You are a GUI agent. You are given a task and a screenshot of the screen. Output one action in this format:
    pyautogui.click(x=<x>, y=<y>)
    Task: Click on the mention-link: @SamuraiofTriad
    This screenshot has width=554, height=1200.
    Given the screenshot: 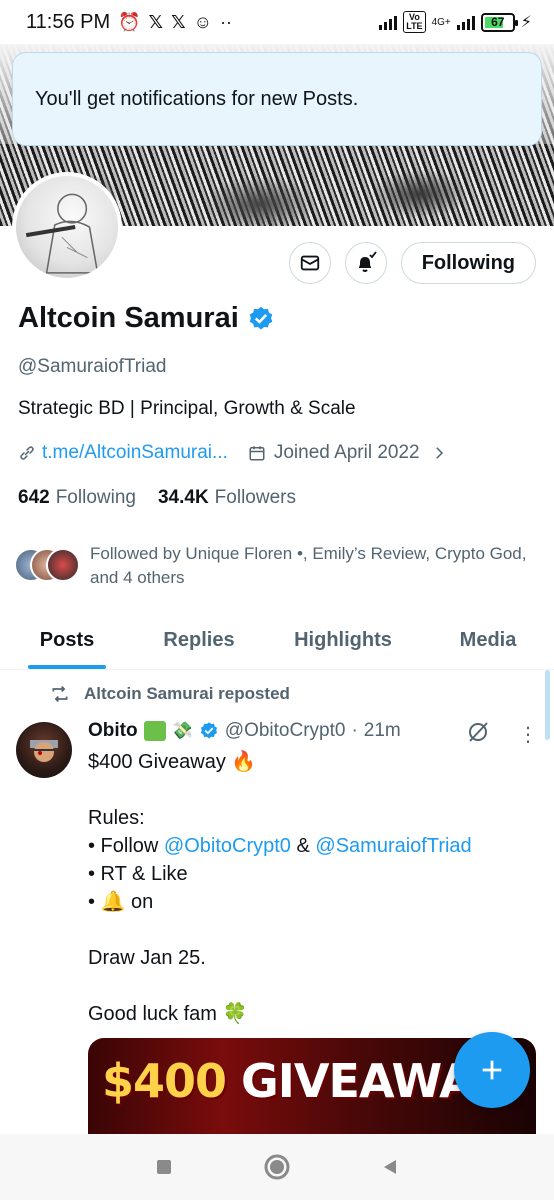 What is the action you would take?
    pyautogui.click(x=393, y=846)
    